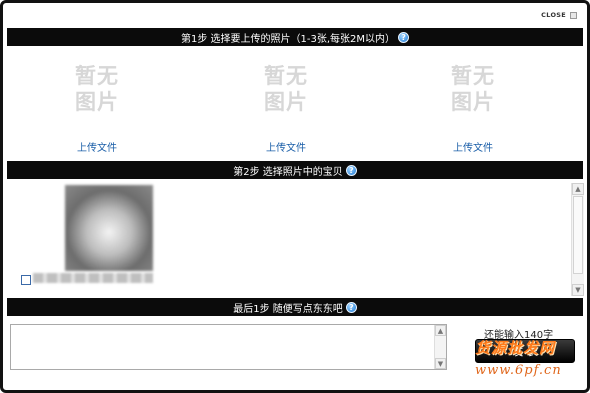  What do you see at coordinates (109, 228) in the screenshot?
I see `item-thumbnail` at bounding box center [109, 228].